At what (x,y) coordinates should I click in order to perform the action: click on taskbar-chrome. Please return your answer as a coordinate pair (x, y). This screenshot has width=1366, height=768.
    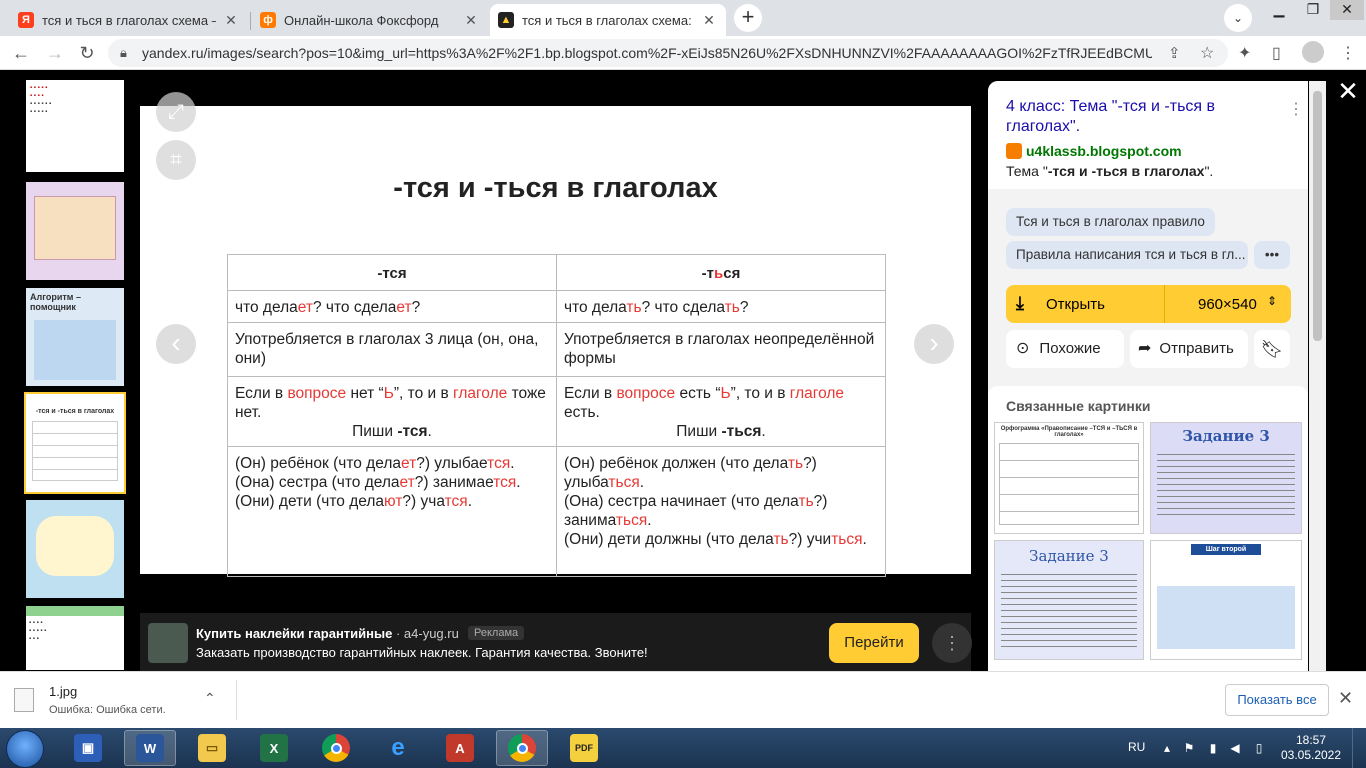
    Looking at the image, I should click on (336, 748).